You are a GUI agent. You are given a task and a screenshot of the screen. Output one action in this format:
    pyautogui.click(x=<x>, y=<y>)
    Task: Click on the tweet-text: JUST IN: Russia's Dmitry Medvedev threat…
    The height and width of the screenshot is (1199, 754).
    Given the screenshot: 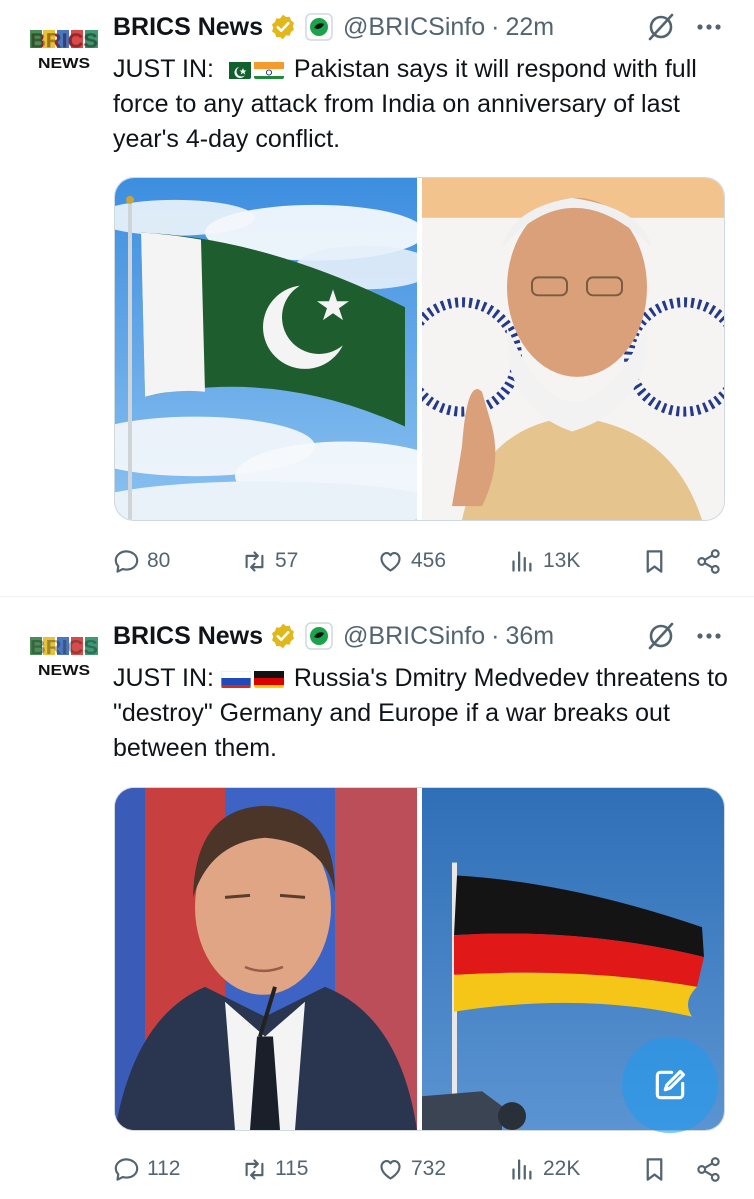 What is the action you would take?
    pyautogui.click(x=423, y=713)
    